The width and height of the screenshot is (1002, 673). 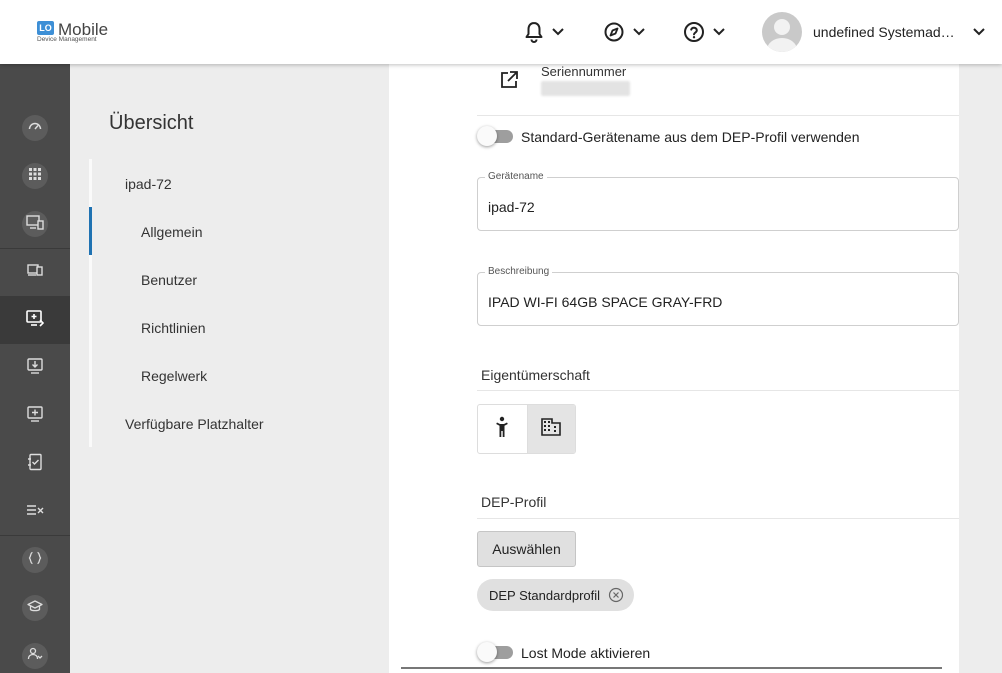 What do you see at coordinates (616, 595) in the screenshot?
I see `close-icon` at bounding box center [616, 595].